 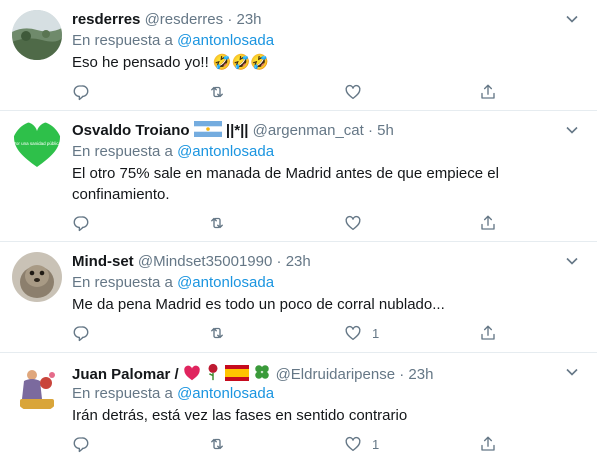 I want to click on landscape-photo-avatar, so click(x=37, y=35).